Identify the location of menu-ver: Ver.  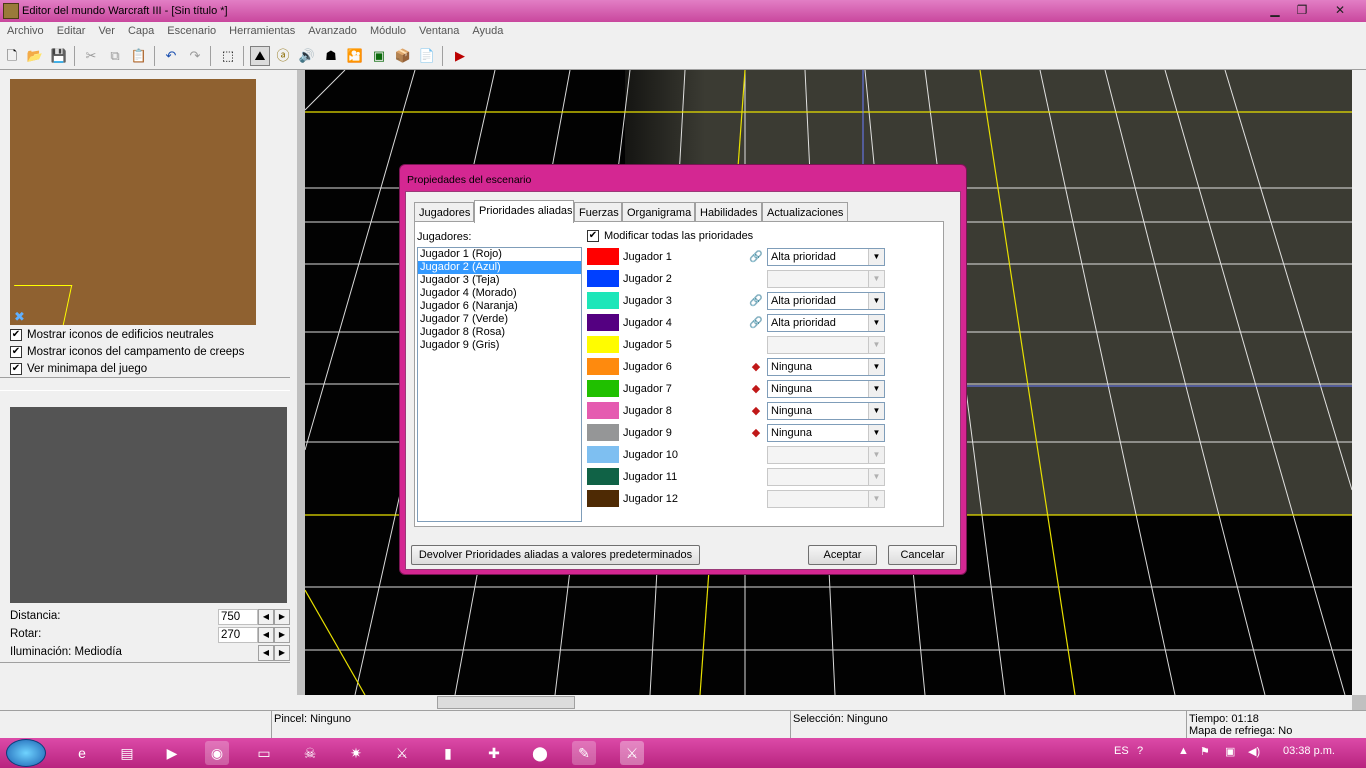
(106, 29).